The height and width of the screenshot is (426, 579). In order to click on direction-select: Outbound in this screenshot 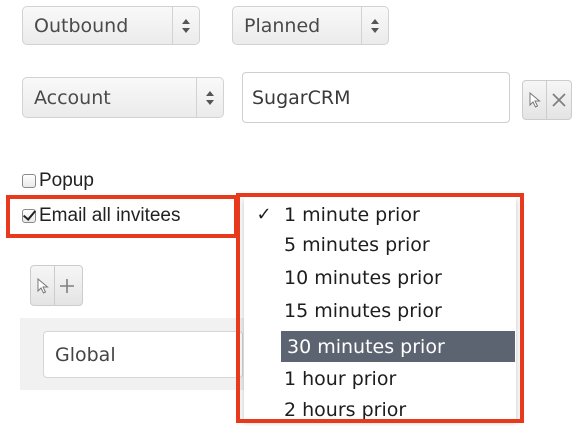, I will do `click(111, 25)`.